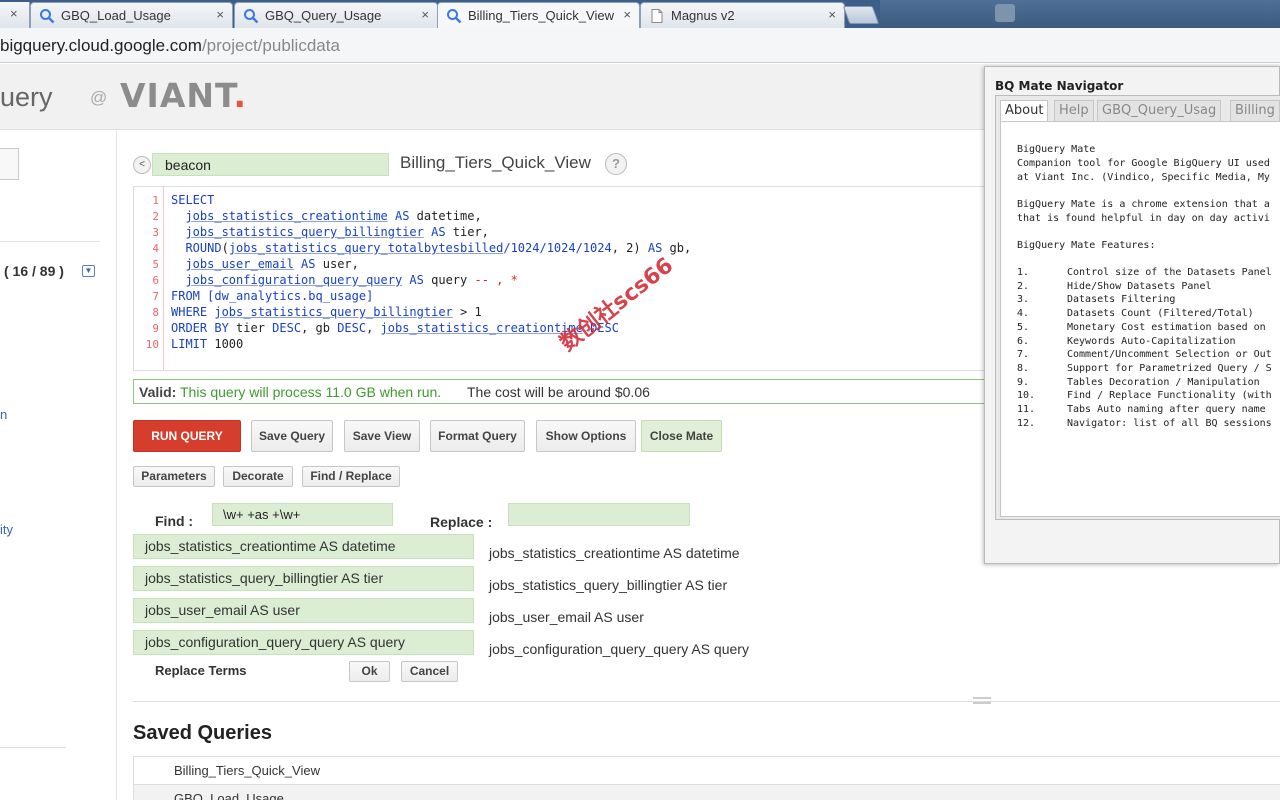 Image resolution: width=1280 pixels, height=800 pixels. I want to click on code-line: SELECT, so click(192, 200).